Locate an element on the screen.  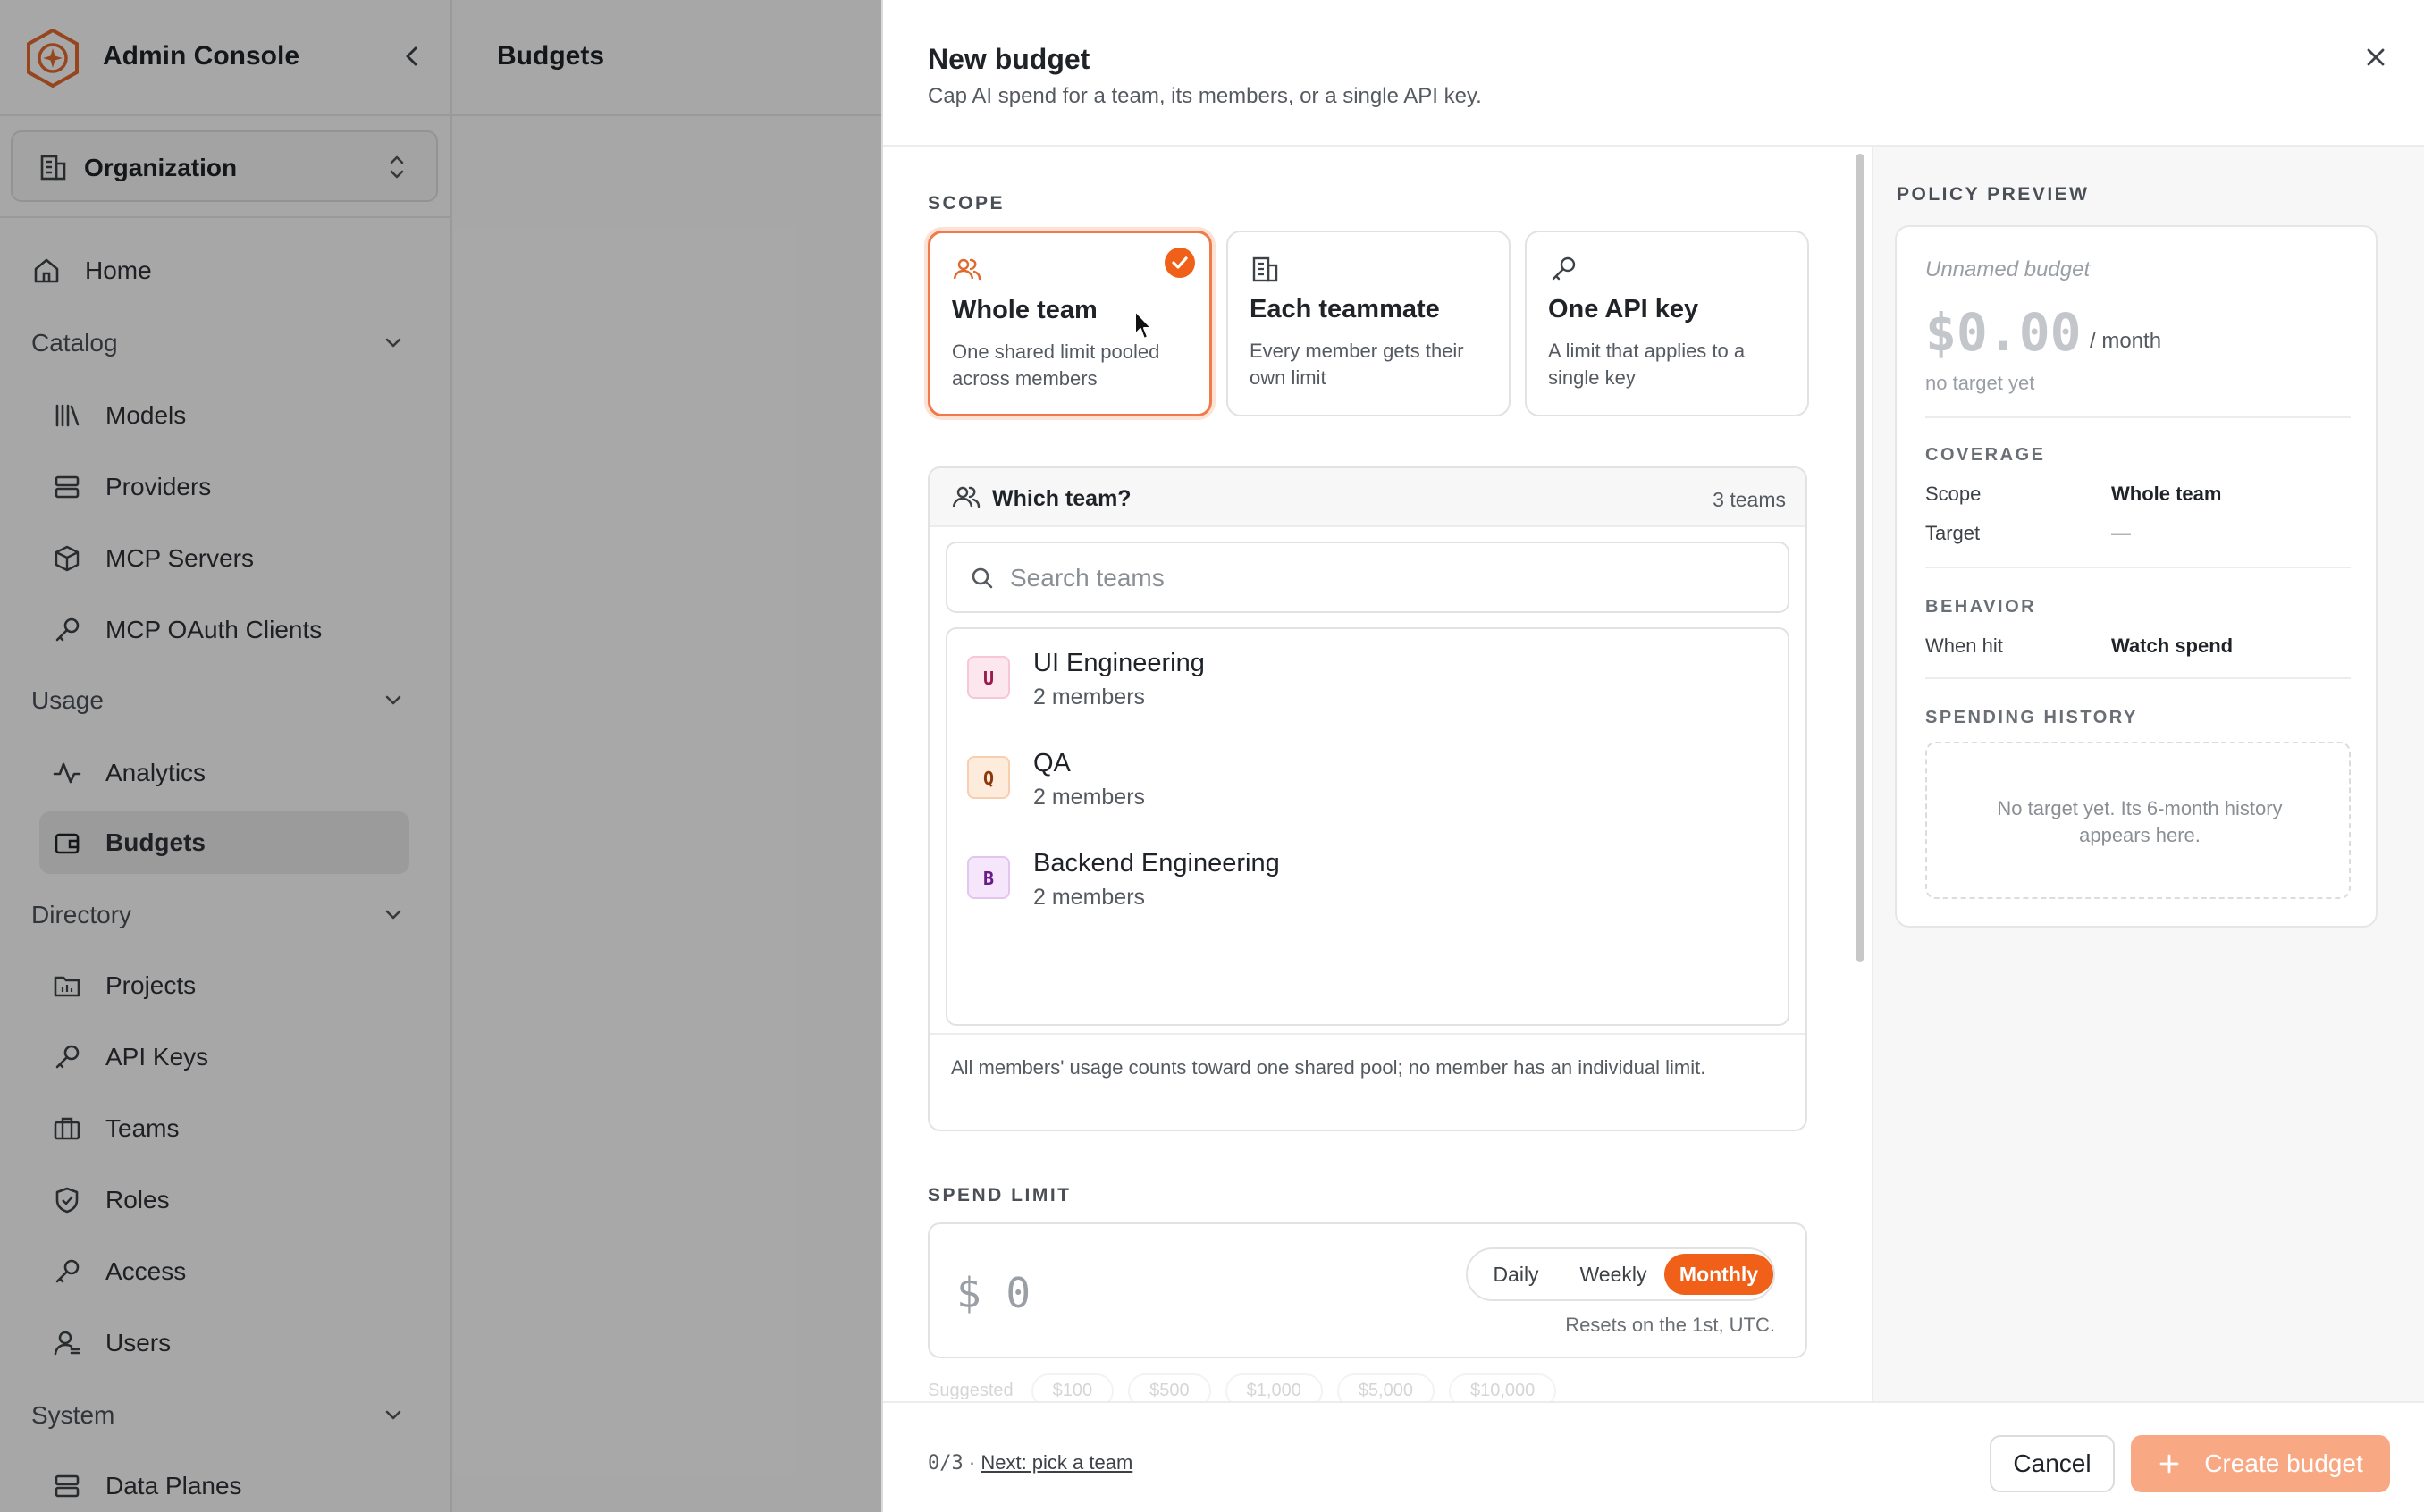
behavior-label: BEHAVIOR is located at coordinates (1981, 607).